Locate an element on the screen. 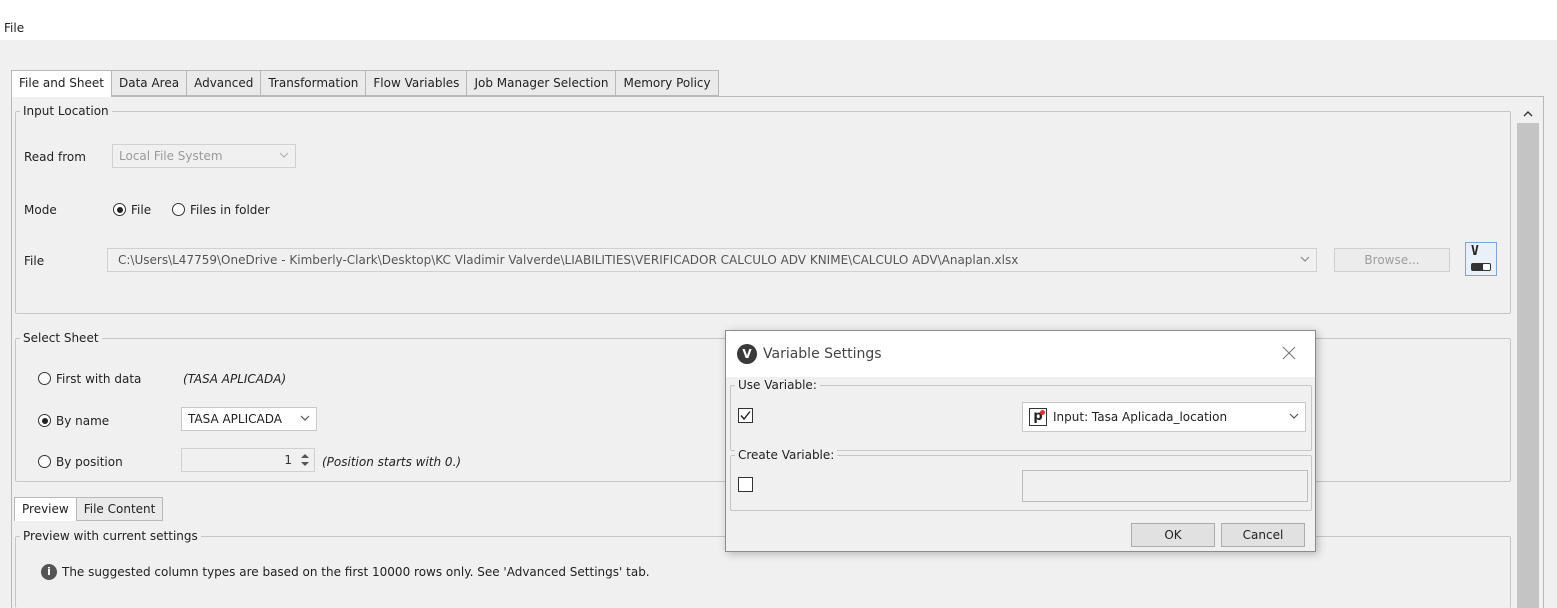  tab-flow-variables: Flow Variables is located at coordinates (416, 83).